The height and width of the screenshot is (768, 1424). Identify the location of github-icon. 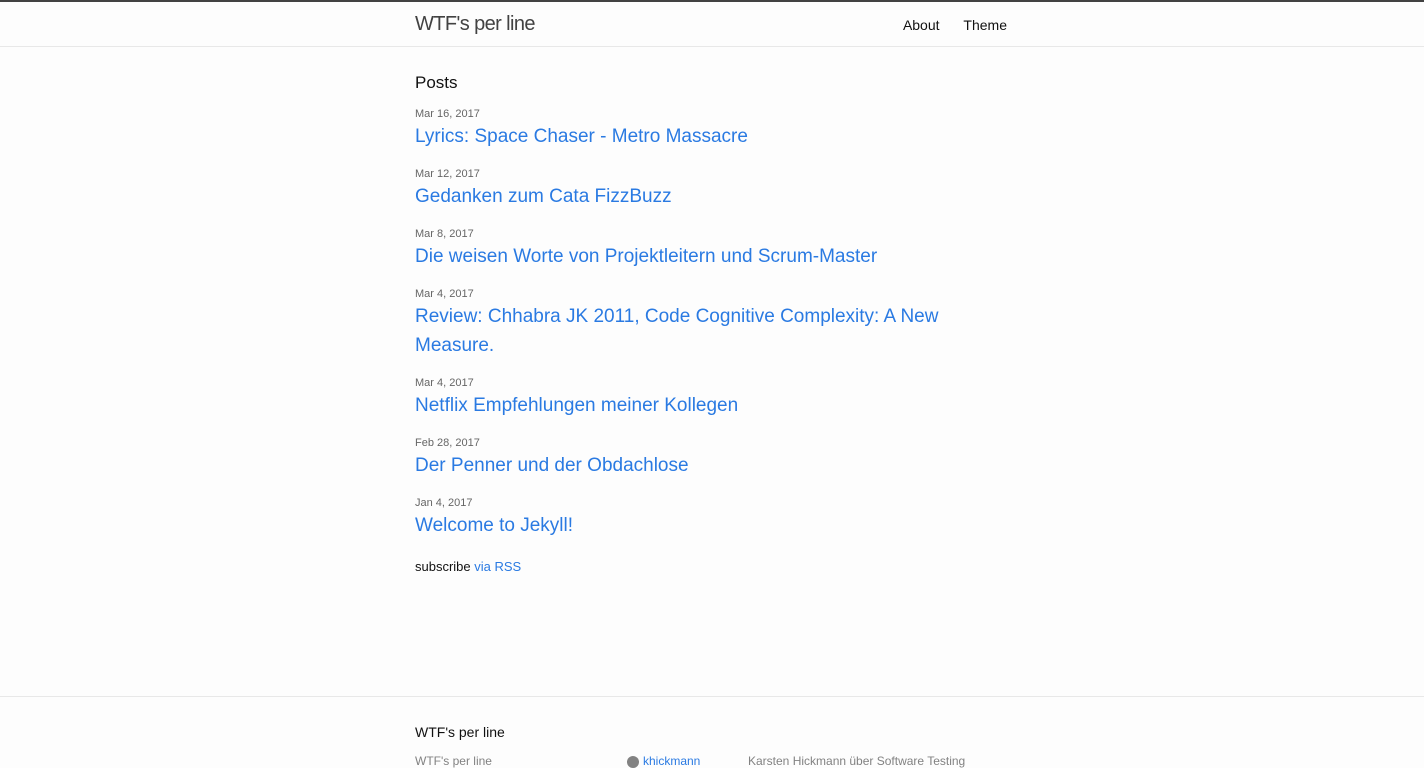
(633, 761).